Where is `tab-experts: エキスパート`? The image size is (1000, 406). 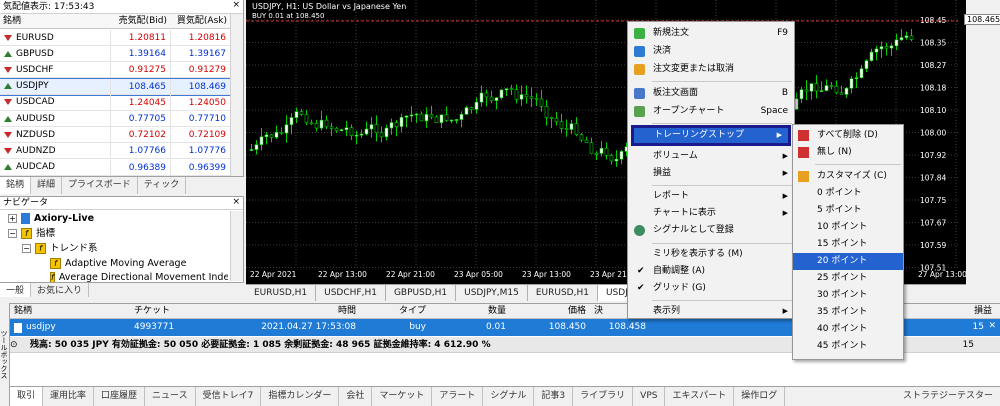 tab-experts: エキスパート is located at coordinates (700, 396).